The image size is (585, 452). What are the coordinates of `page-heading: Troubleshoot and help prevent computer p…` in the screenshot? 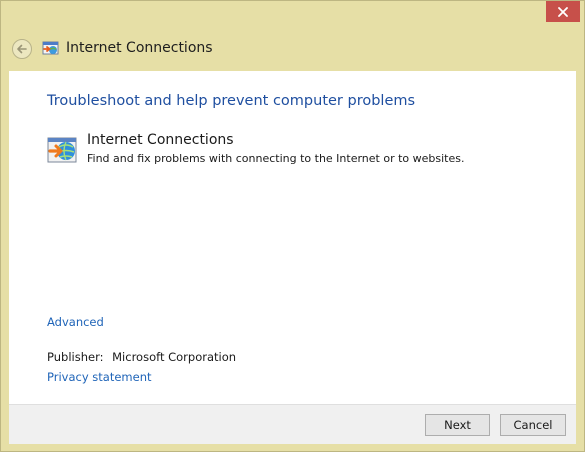 It's located at (231, 101).